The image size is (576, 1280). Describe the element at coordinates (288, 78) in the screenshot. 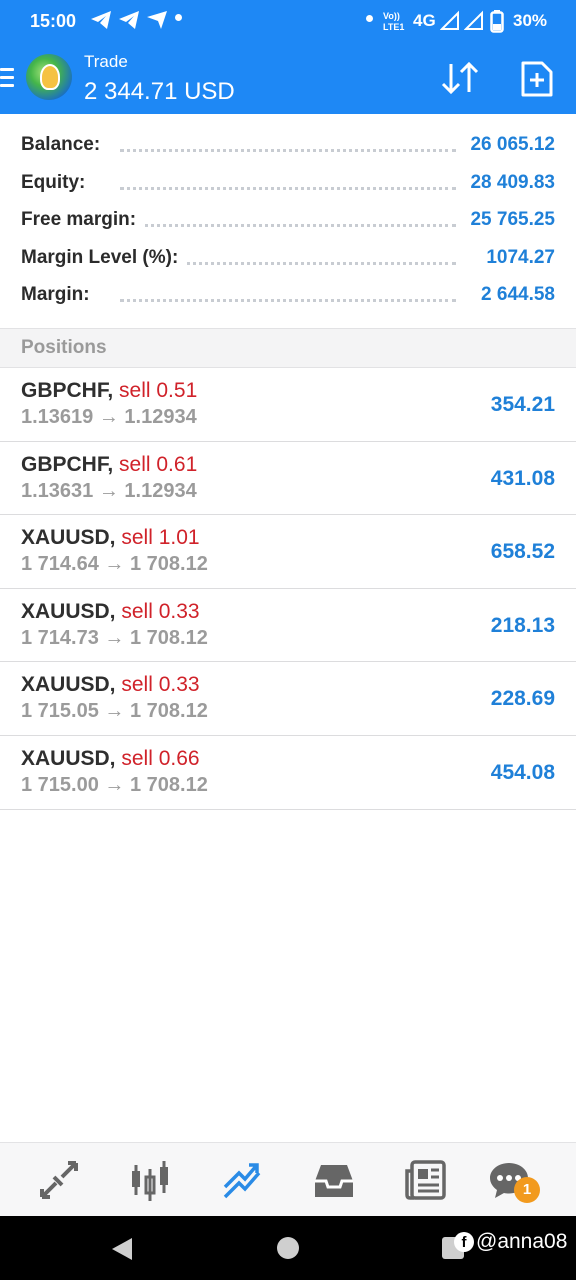

I see `app-bar: Trade 2 344.71 USD` at that location.